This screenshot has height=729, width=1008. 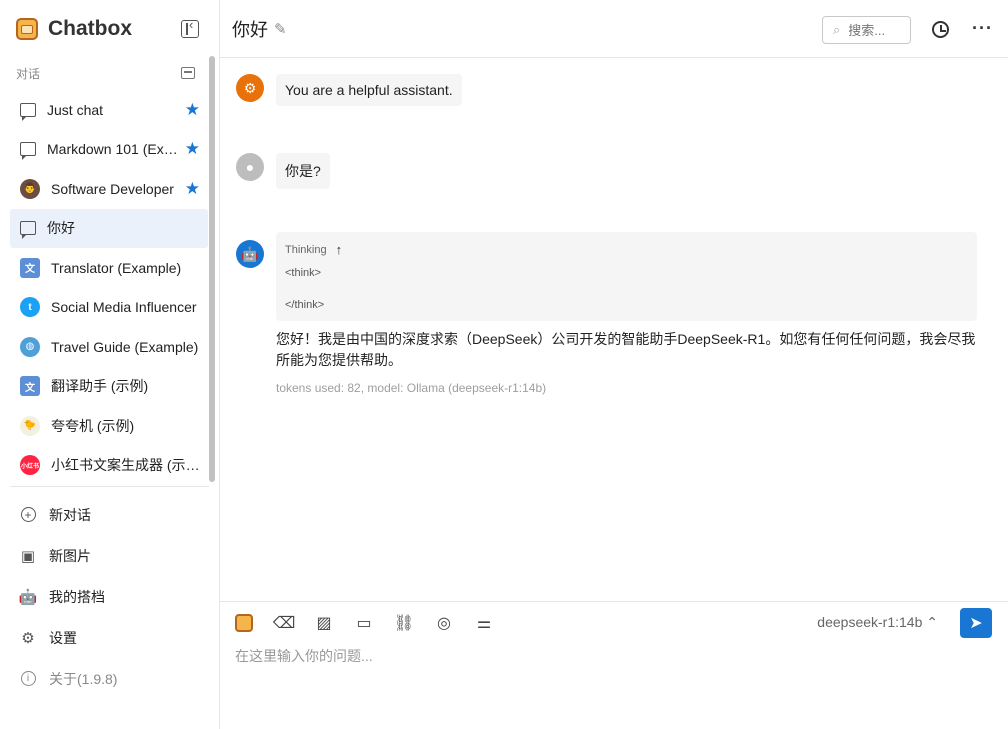 I want to click on sidebar-scrollbar, so click(x=212, y=269).